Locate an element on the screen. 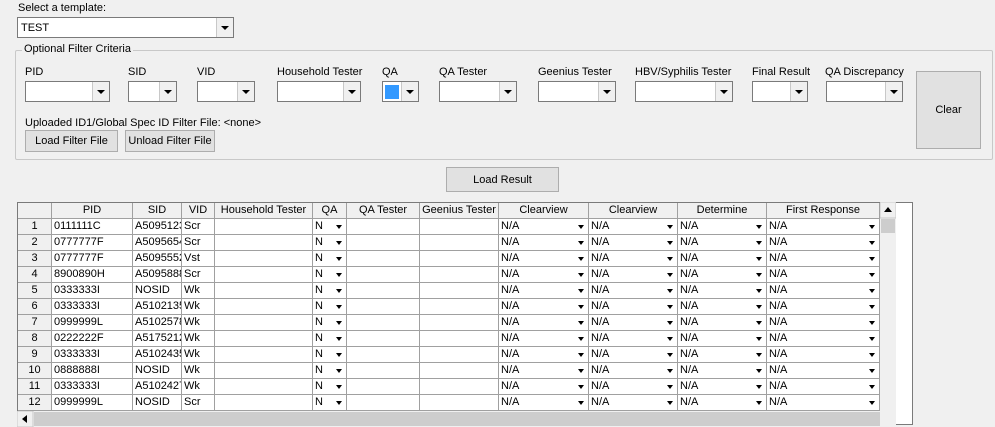 This screenshot has height=427, width=995. vertical-scrollbar is located at coordinates (888, 313).